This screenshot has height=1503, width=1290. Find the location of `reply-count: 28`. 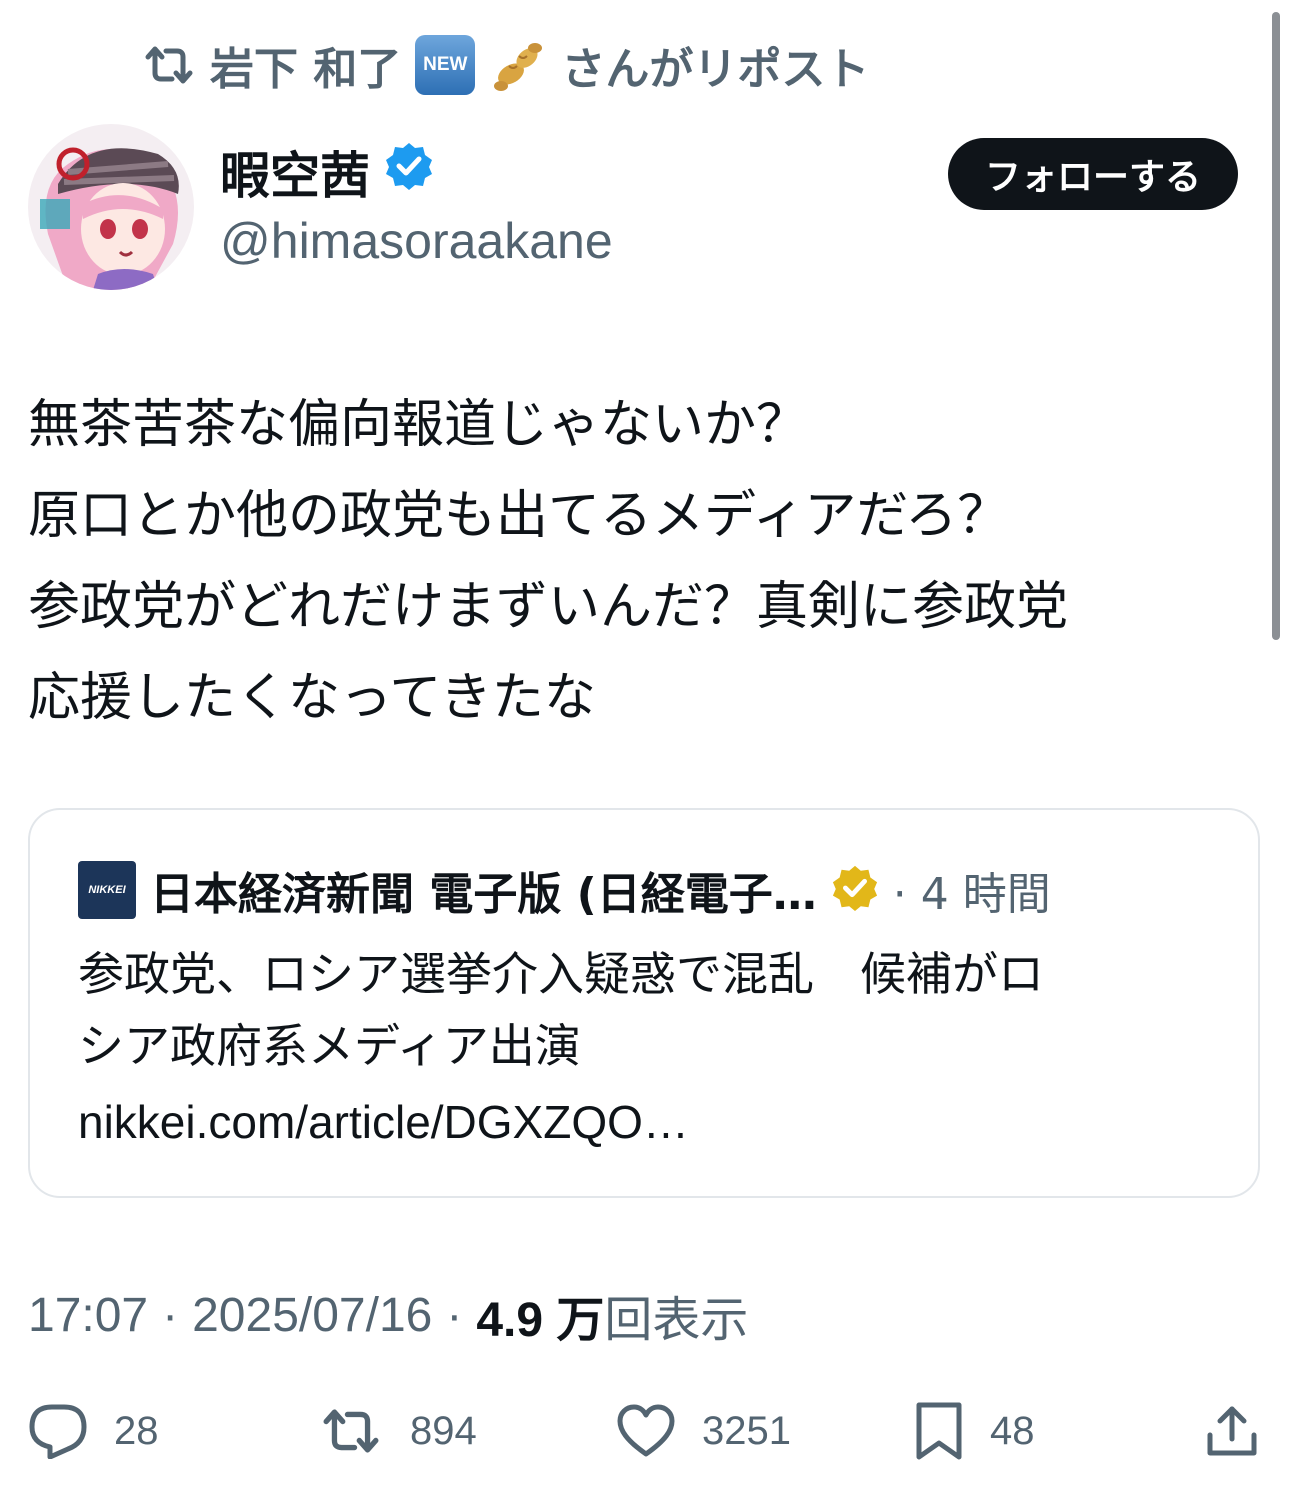

reply-count: 28 is located at coordinates (136, 1430).